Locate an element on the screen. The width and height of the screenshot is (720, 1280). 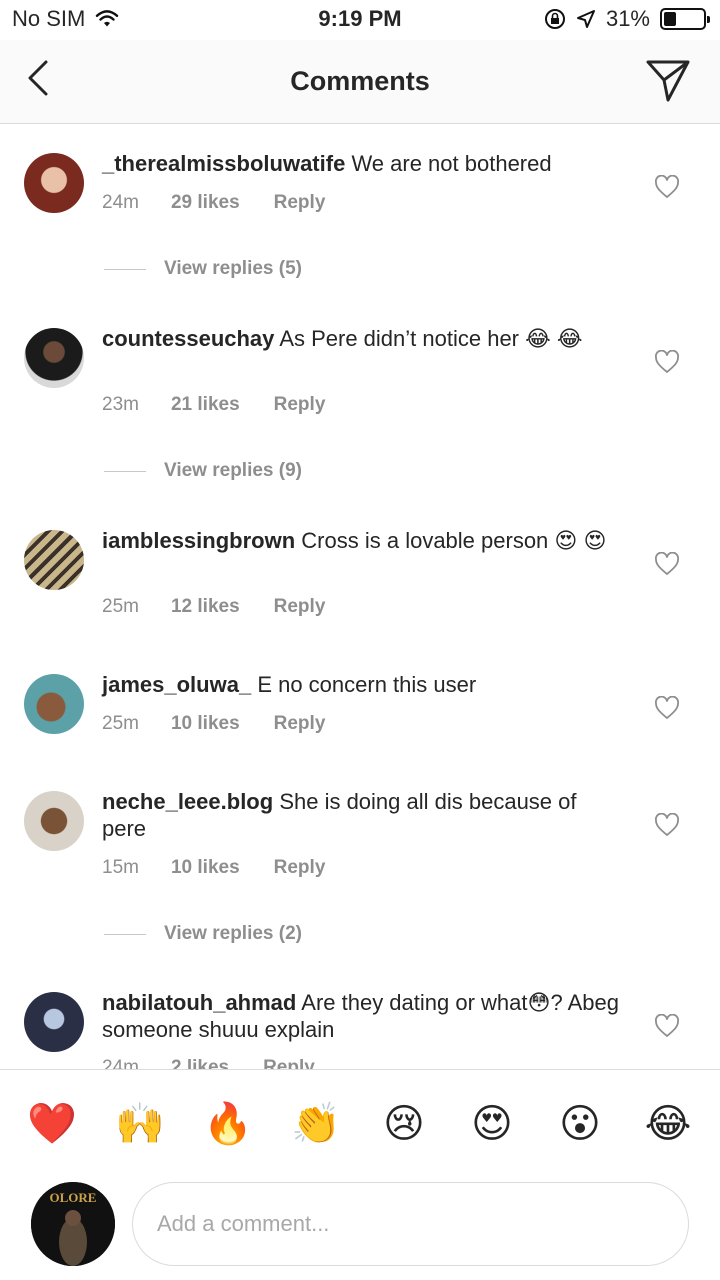
comment-likes: 12 likes is located at coordinates (205, 607).